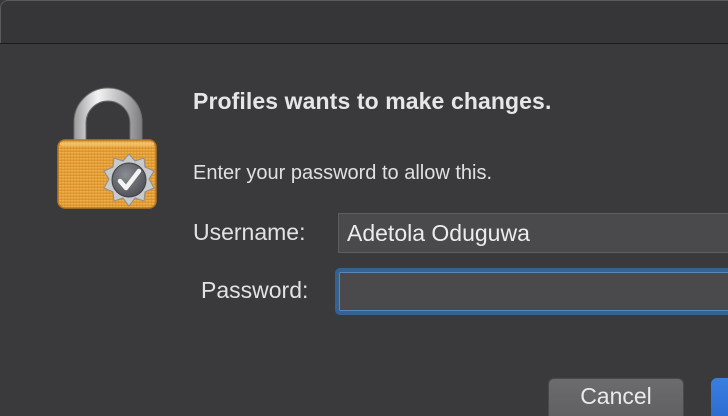 This screenshot has height=416, width=728. Describe the element at coordinates (107, 148) in the screenshot. I see `lock-icon` at that location.